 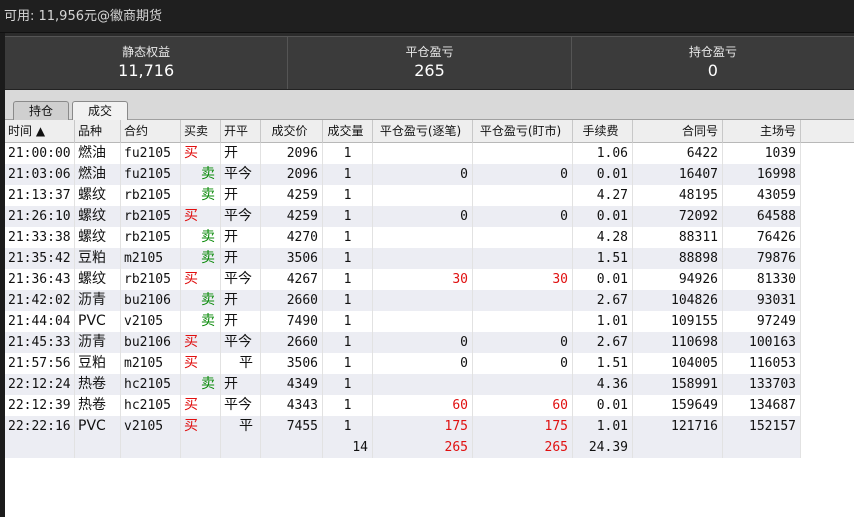 What do you see at coordinates (678, 342) in the screenshot?
I see `contract-no-cell: 110698` at bounding box center [678, 342].